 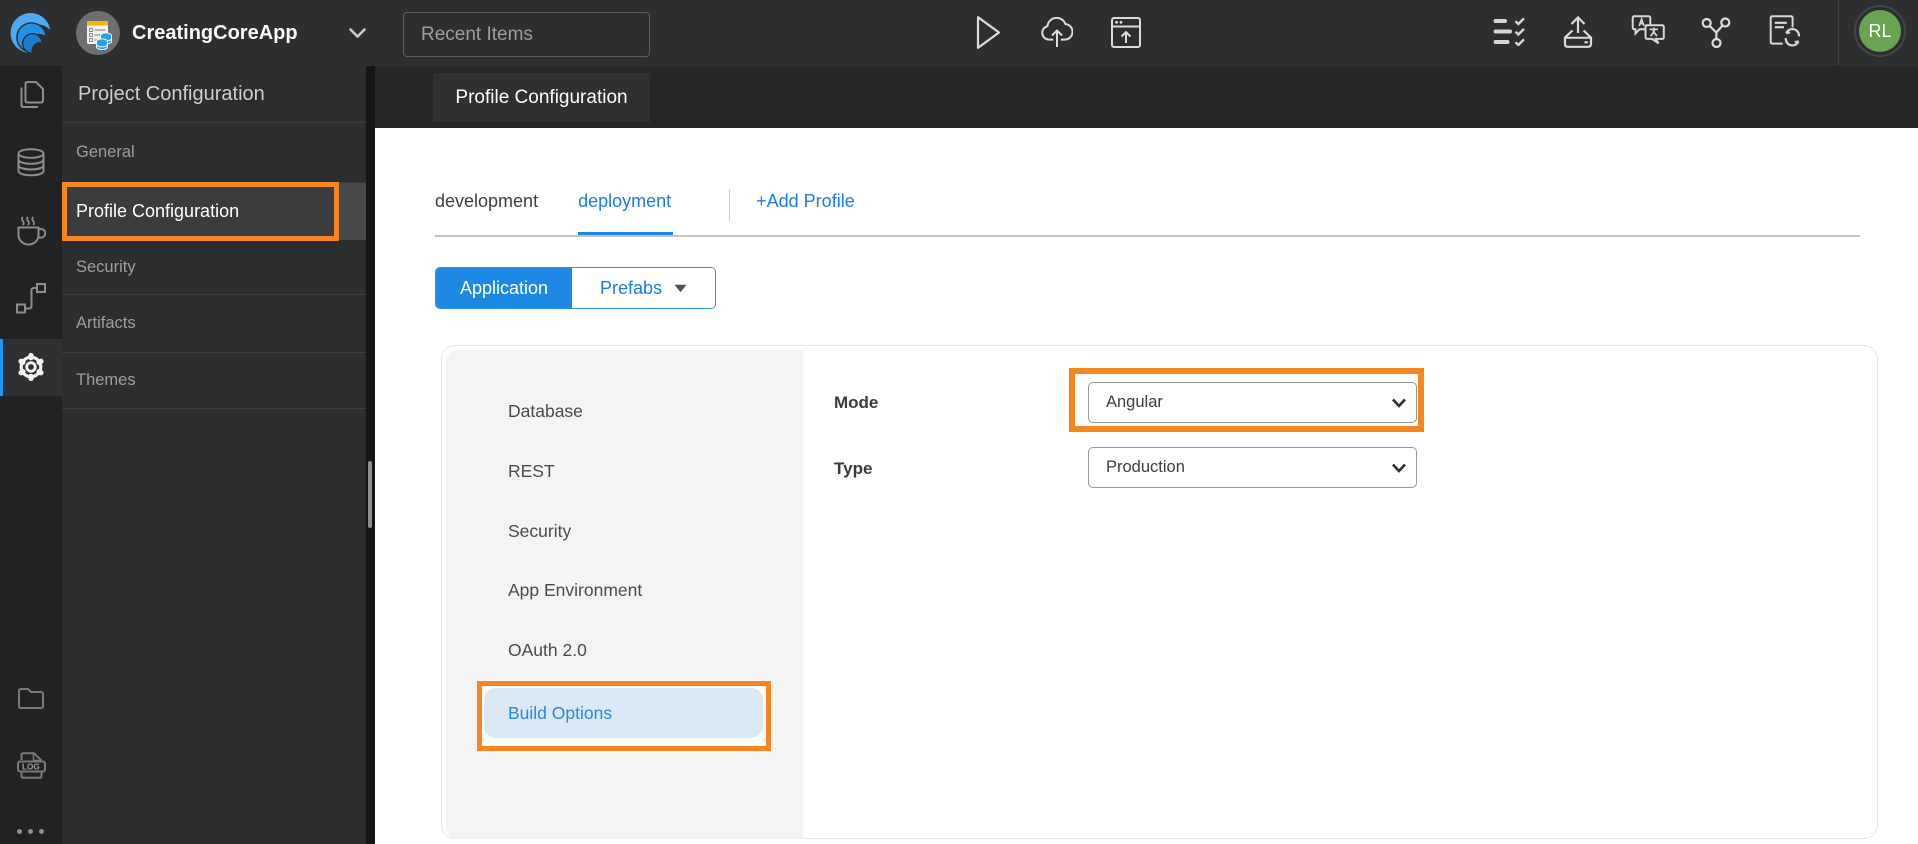 I want to click on svg-text: LOG, so click(x=31, y=767).